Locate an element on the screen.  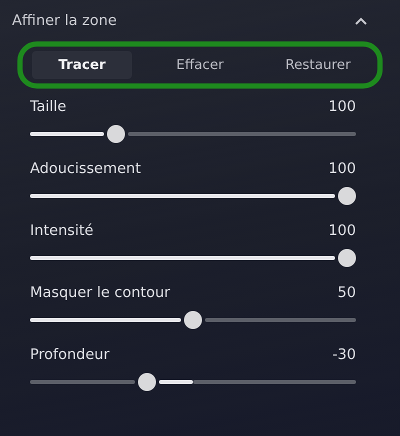
tool-tab: Restaurer is located at coordinates (318, 65).